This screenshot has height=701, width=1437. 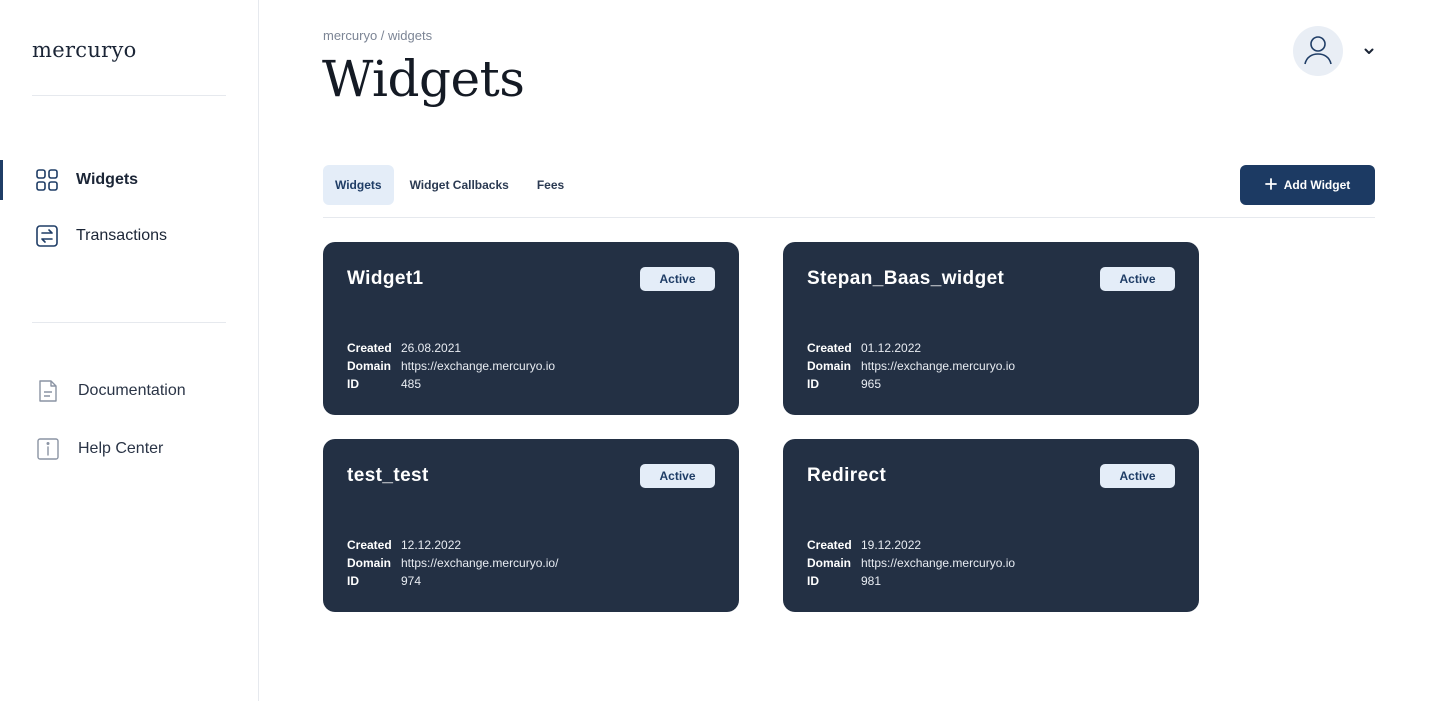 I want to click on add-widget-label: Add Widget, so click(x=1317, y=185).